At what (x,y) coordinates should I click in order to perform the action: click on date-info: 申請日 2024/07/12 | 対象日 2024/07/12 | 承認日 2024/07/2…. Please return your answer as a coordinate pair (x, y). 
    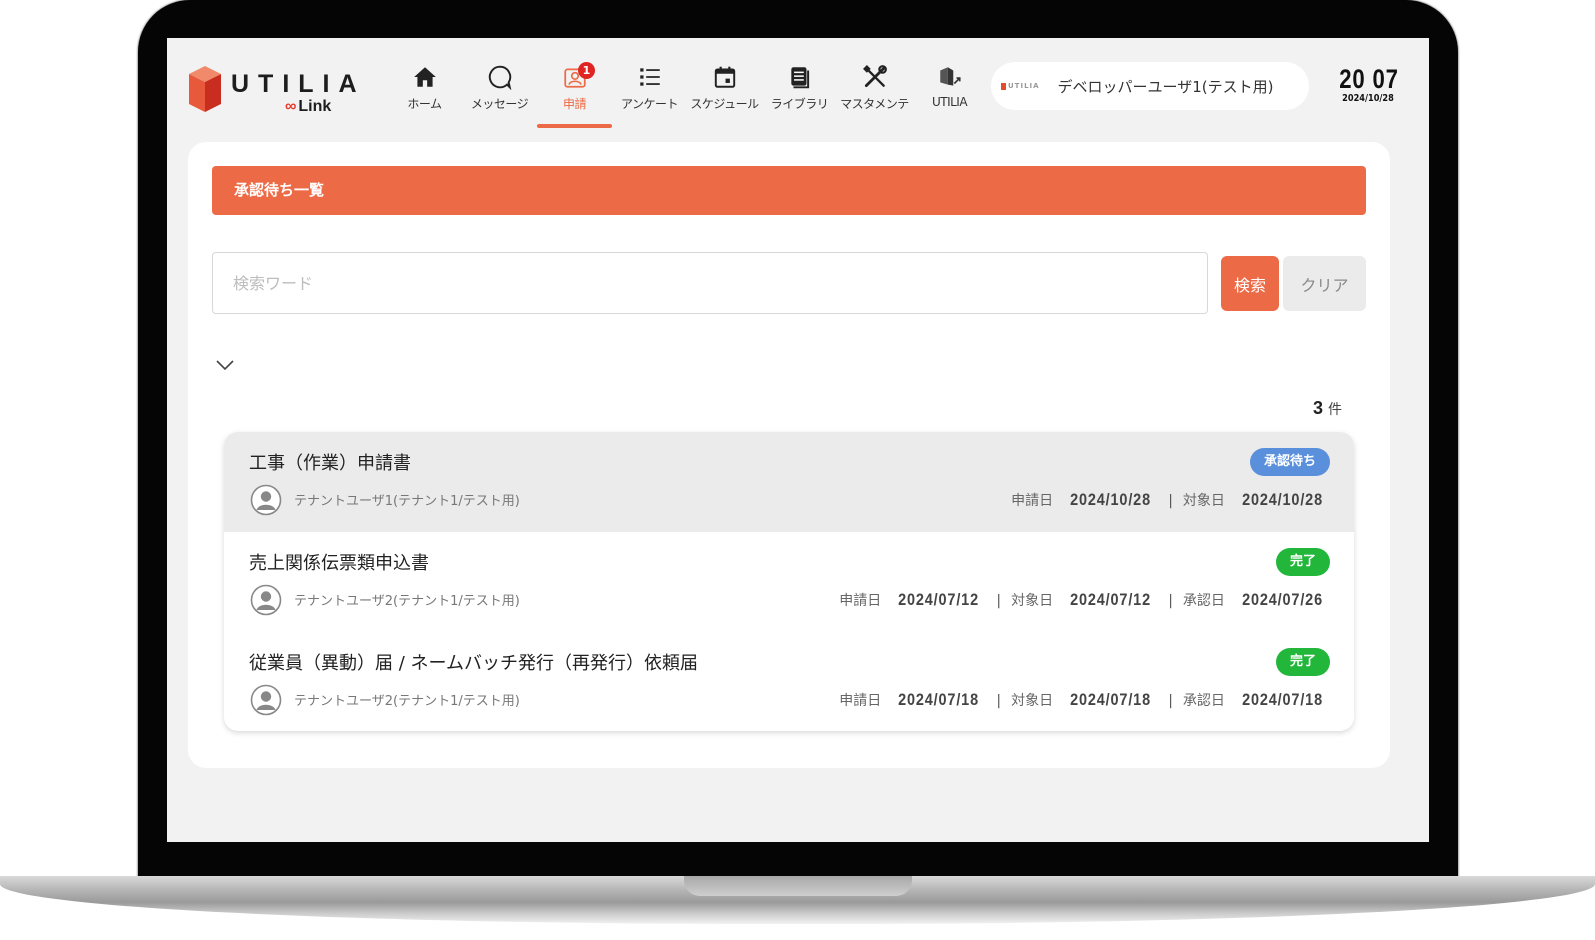
    Looking at the image, I should click on (1084, 600).